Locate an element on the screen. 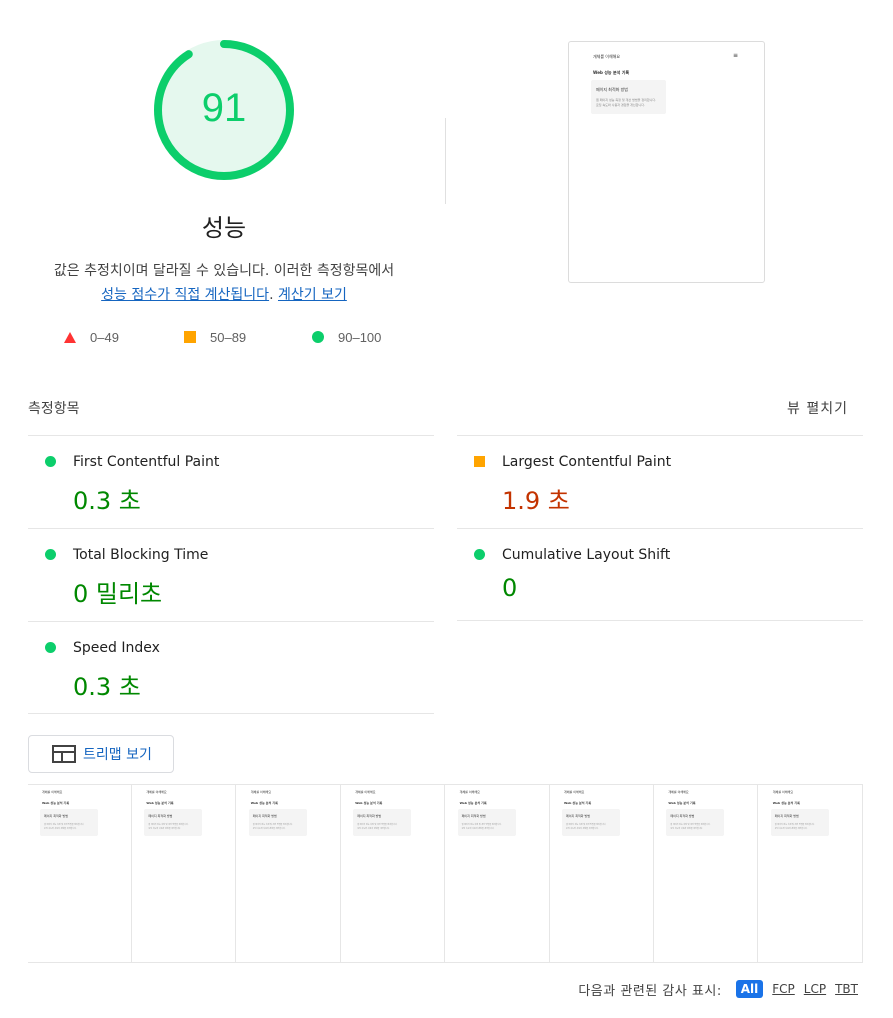 This screenshot has width=893, height=1018. filter-lcp: LCP is located at coordinates (815, 989).